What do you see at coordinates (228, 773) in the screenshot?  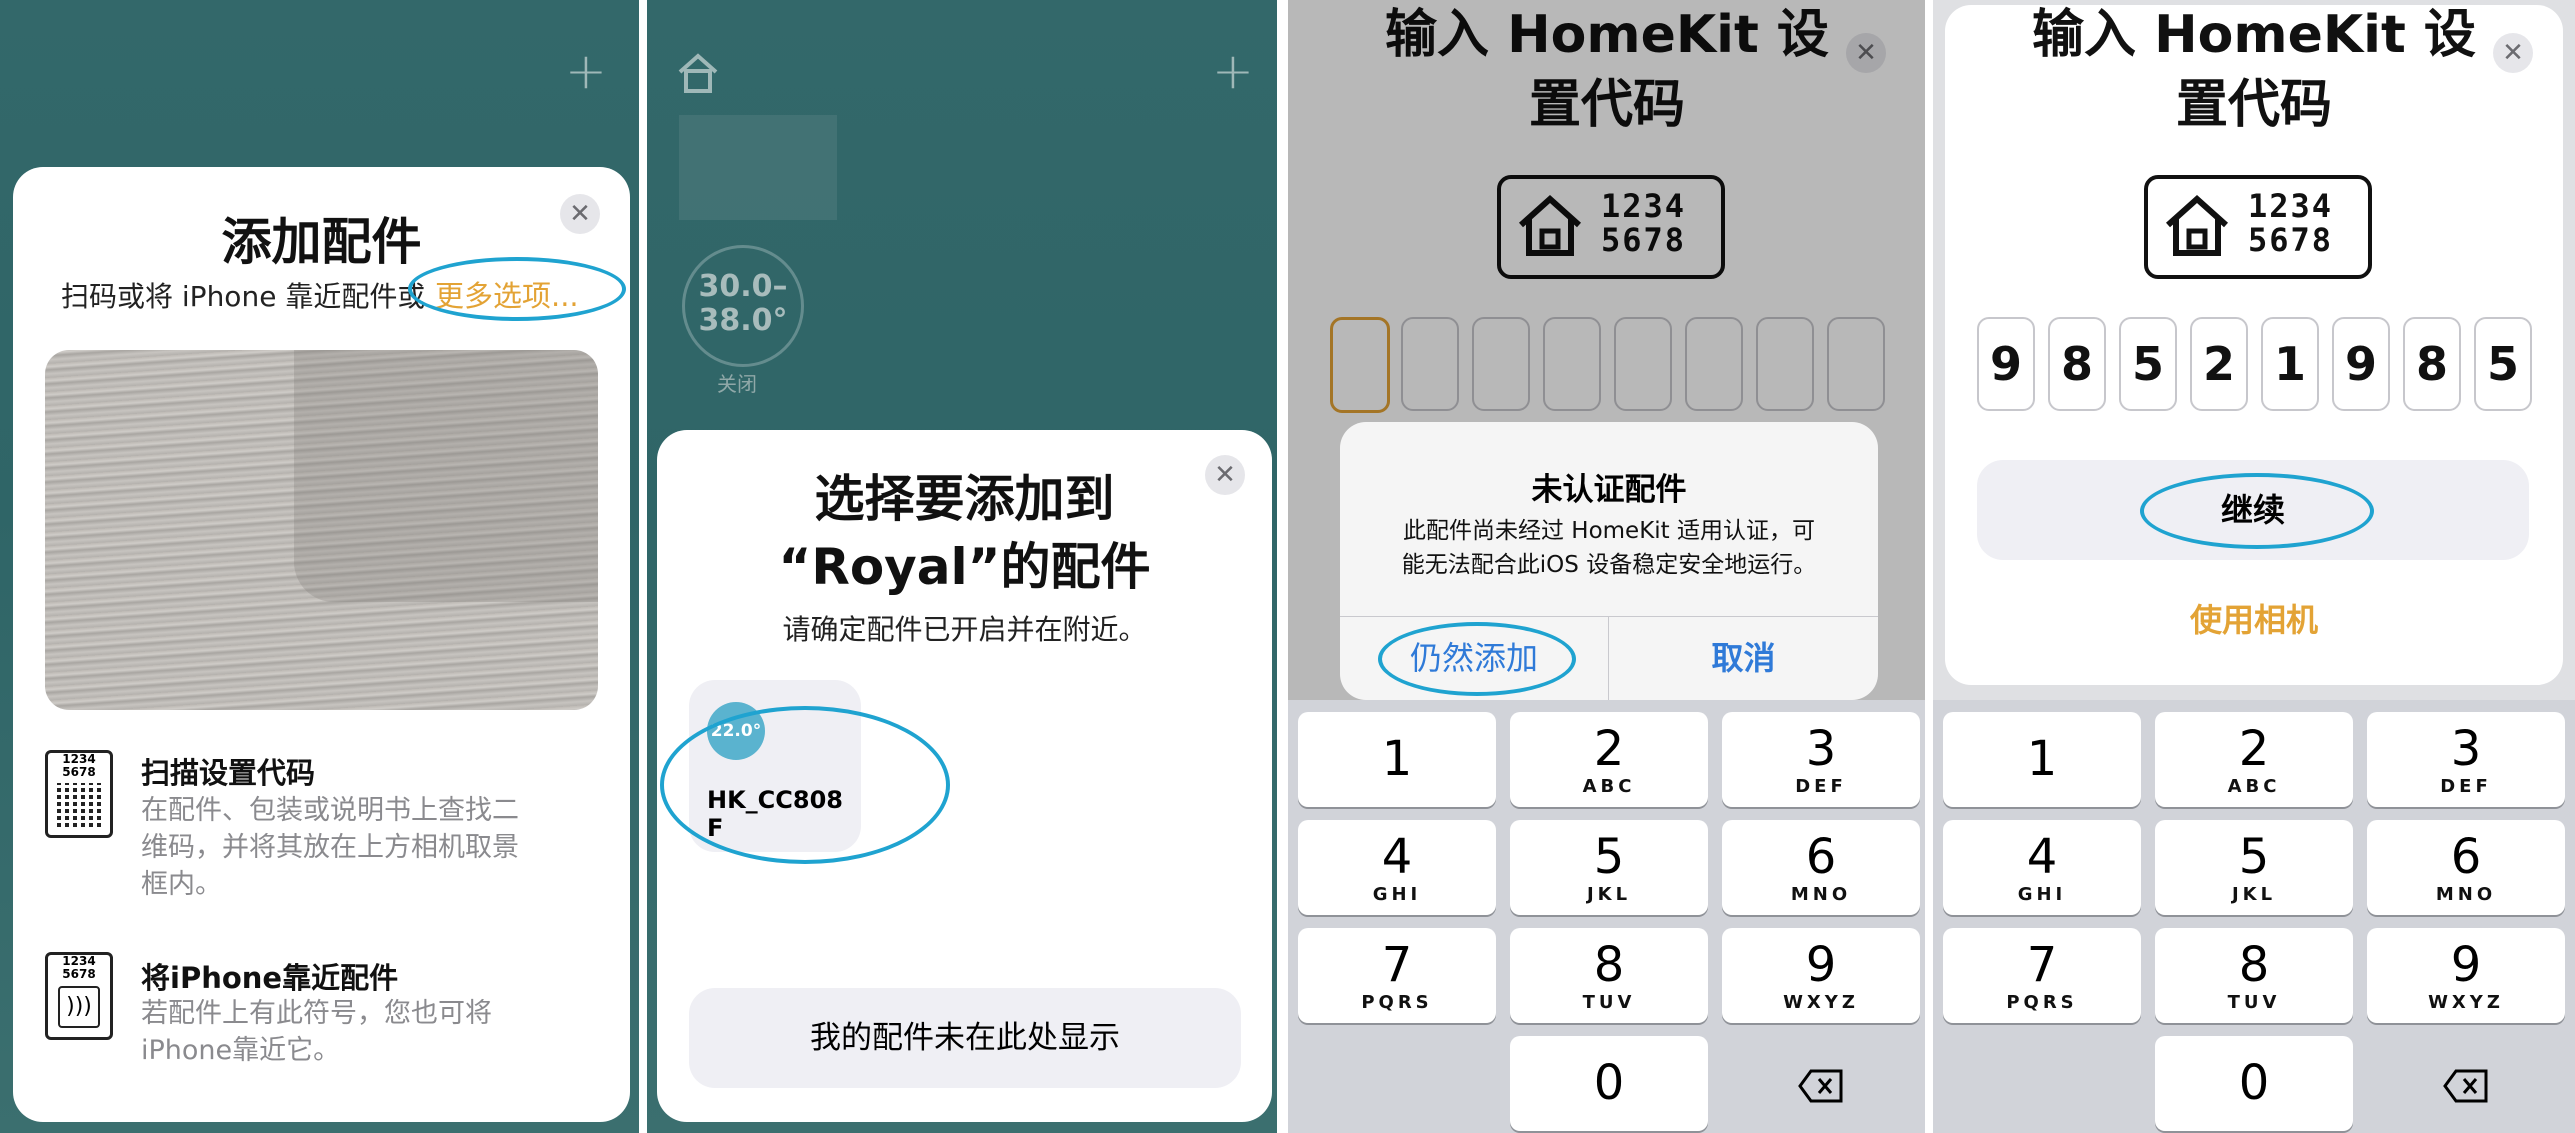 I see `scan-code-title: 扫描设置代码` at bounding box center [228, 773].